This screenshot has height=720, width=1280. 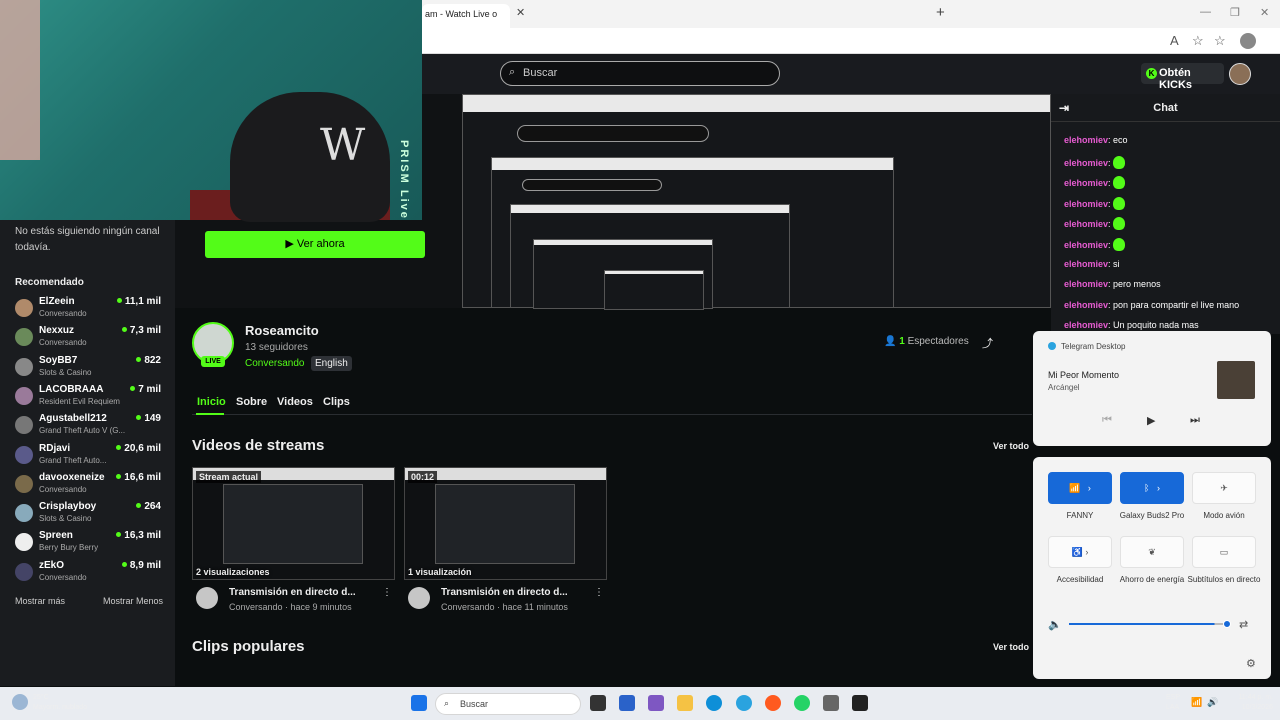 I want to click on sidebar-channel: Agustabell212 Grand Theft Auto V (G... 149, so click(x=90, y=427).